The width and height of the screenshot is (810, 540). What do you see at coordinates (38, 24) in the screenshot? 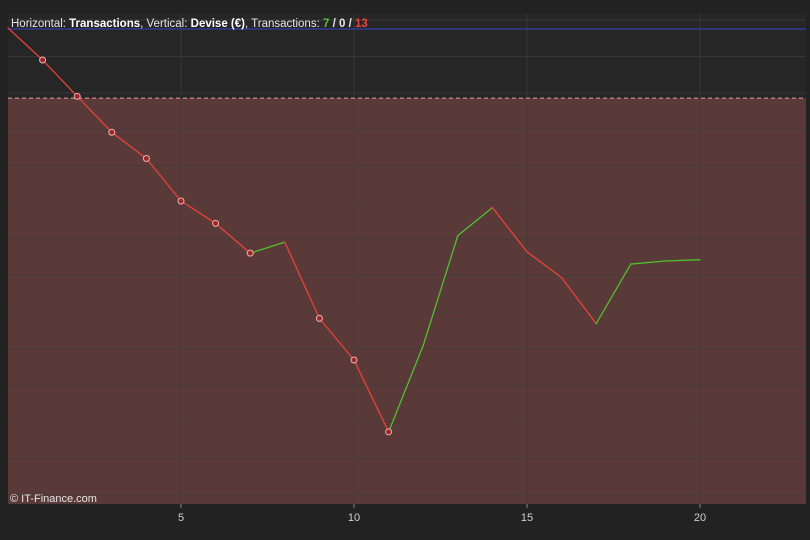
I see `horizontal-label: Horizontal:` at bounding box center [38, 24].